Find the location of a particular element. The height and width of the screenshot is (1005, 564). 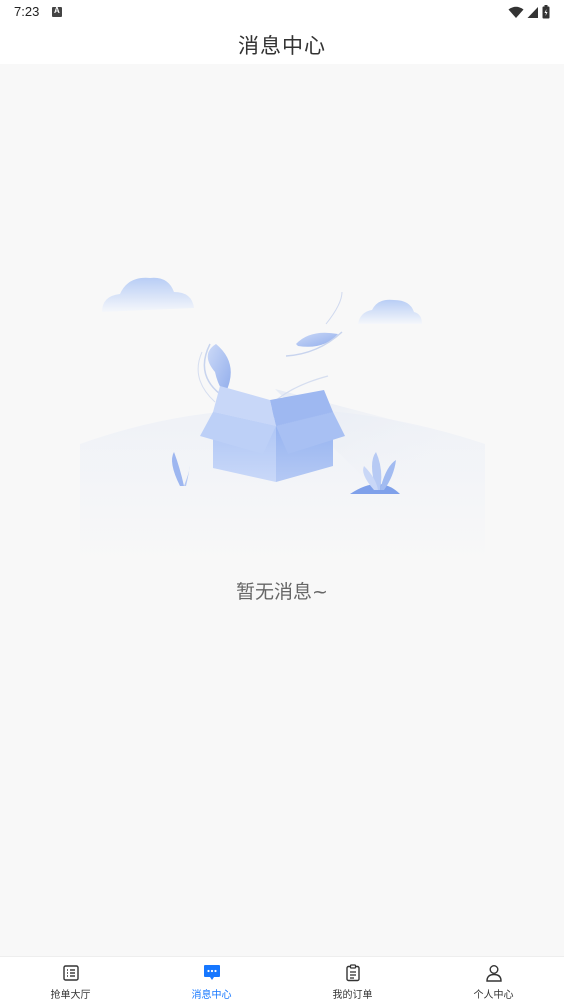

list-icon is located at coordinates (70, 973).